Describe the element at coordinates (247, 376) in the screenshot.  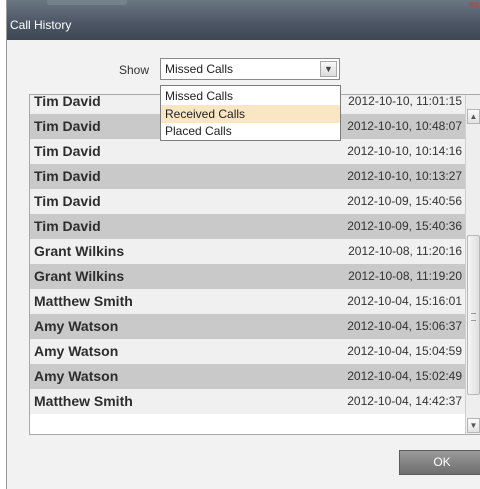
I see `table-row: Amy Watson 2012-10-04, 15:02:49` at that location.